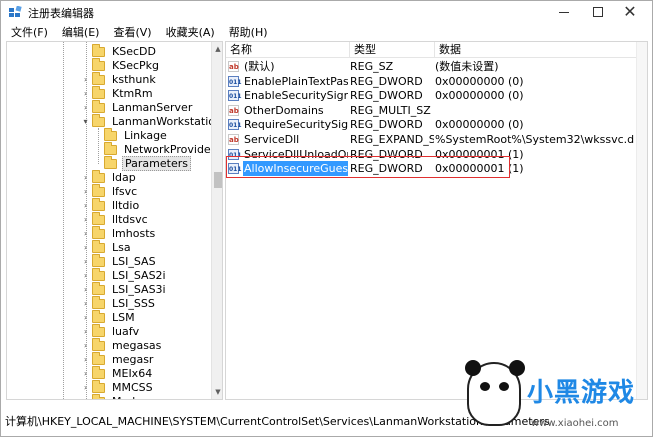 Image resolution: width=653 pixels, height=437 pixels. Describe the element at coordinates (556, 396) in the screenshot. I see `watermark: 小黑游戏 www.xiaohei.com` at that location.